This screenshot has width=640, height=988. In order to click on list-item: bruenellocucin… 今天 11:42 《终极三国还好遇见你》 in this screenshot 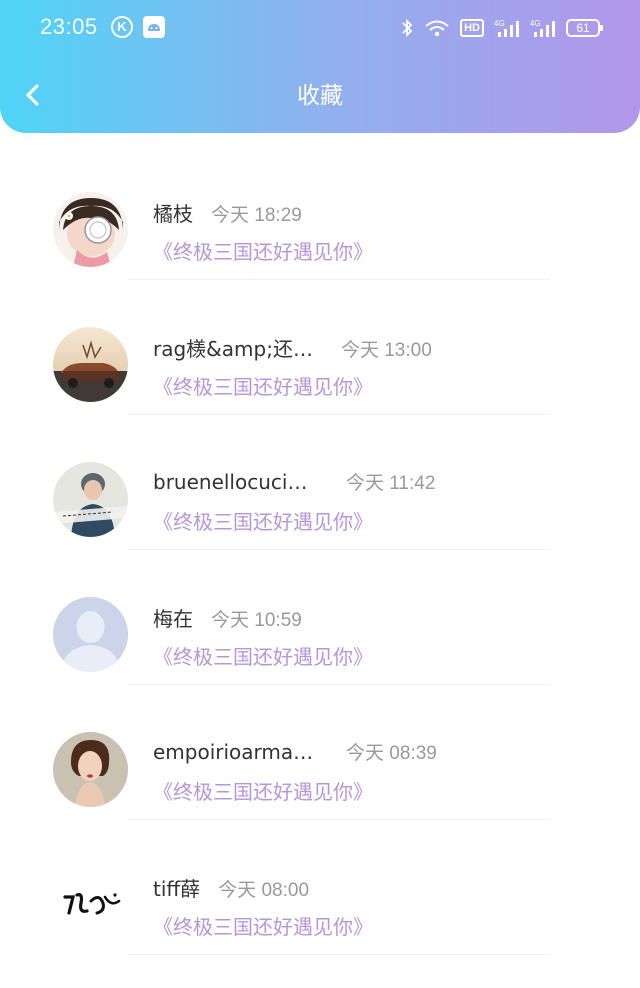, I will do `click(320, 482)`.